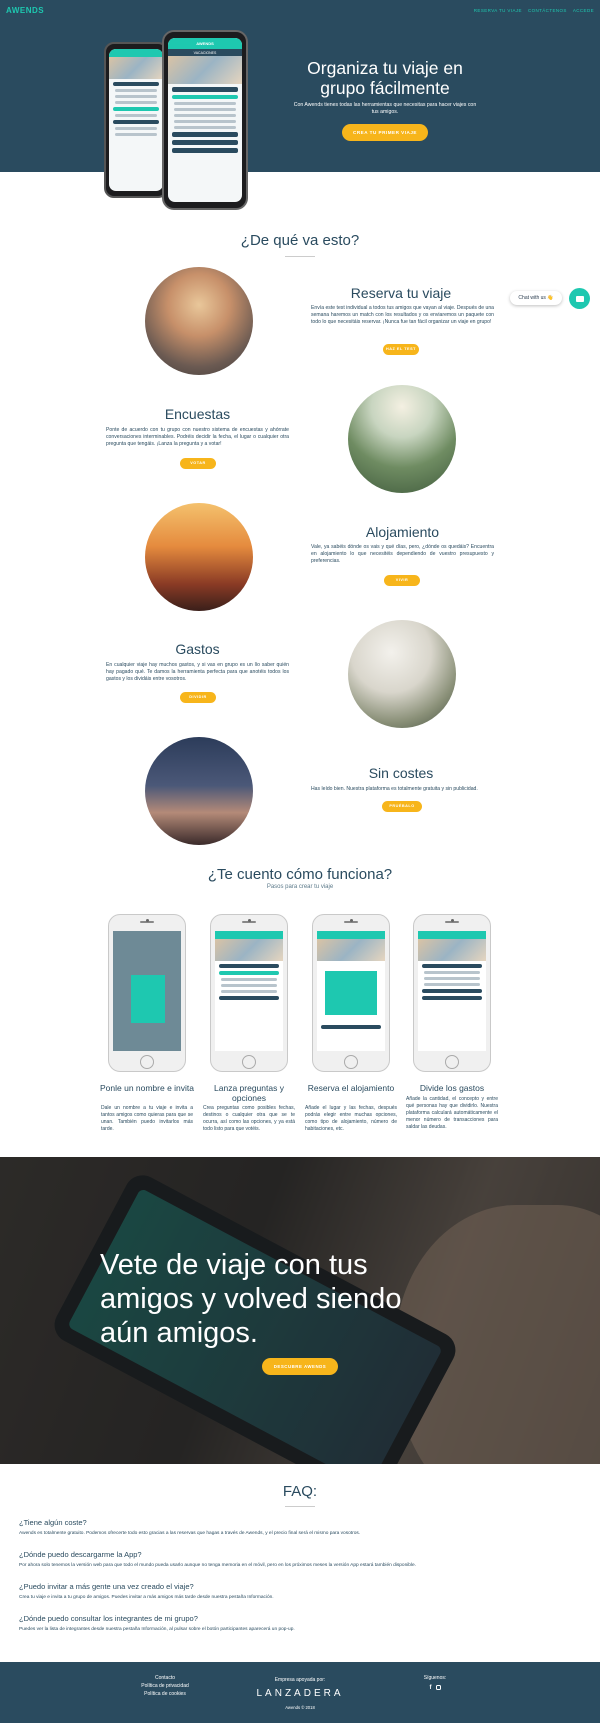 The width and height of the screenshot is (600, 1723). Describe the element at coordinates (435, 1683) in the screenshot. I see `footer-social: Síguenos: f` at that location.